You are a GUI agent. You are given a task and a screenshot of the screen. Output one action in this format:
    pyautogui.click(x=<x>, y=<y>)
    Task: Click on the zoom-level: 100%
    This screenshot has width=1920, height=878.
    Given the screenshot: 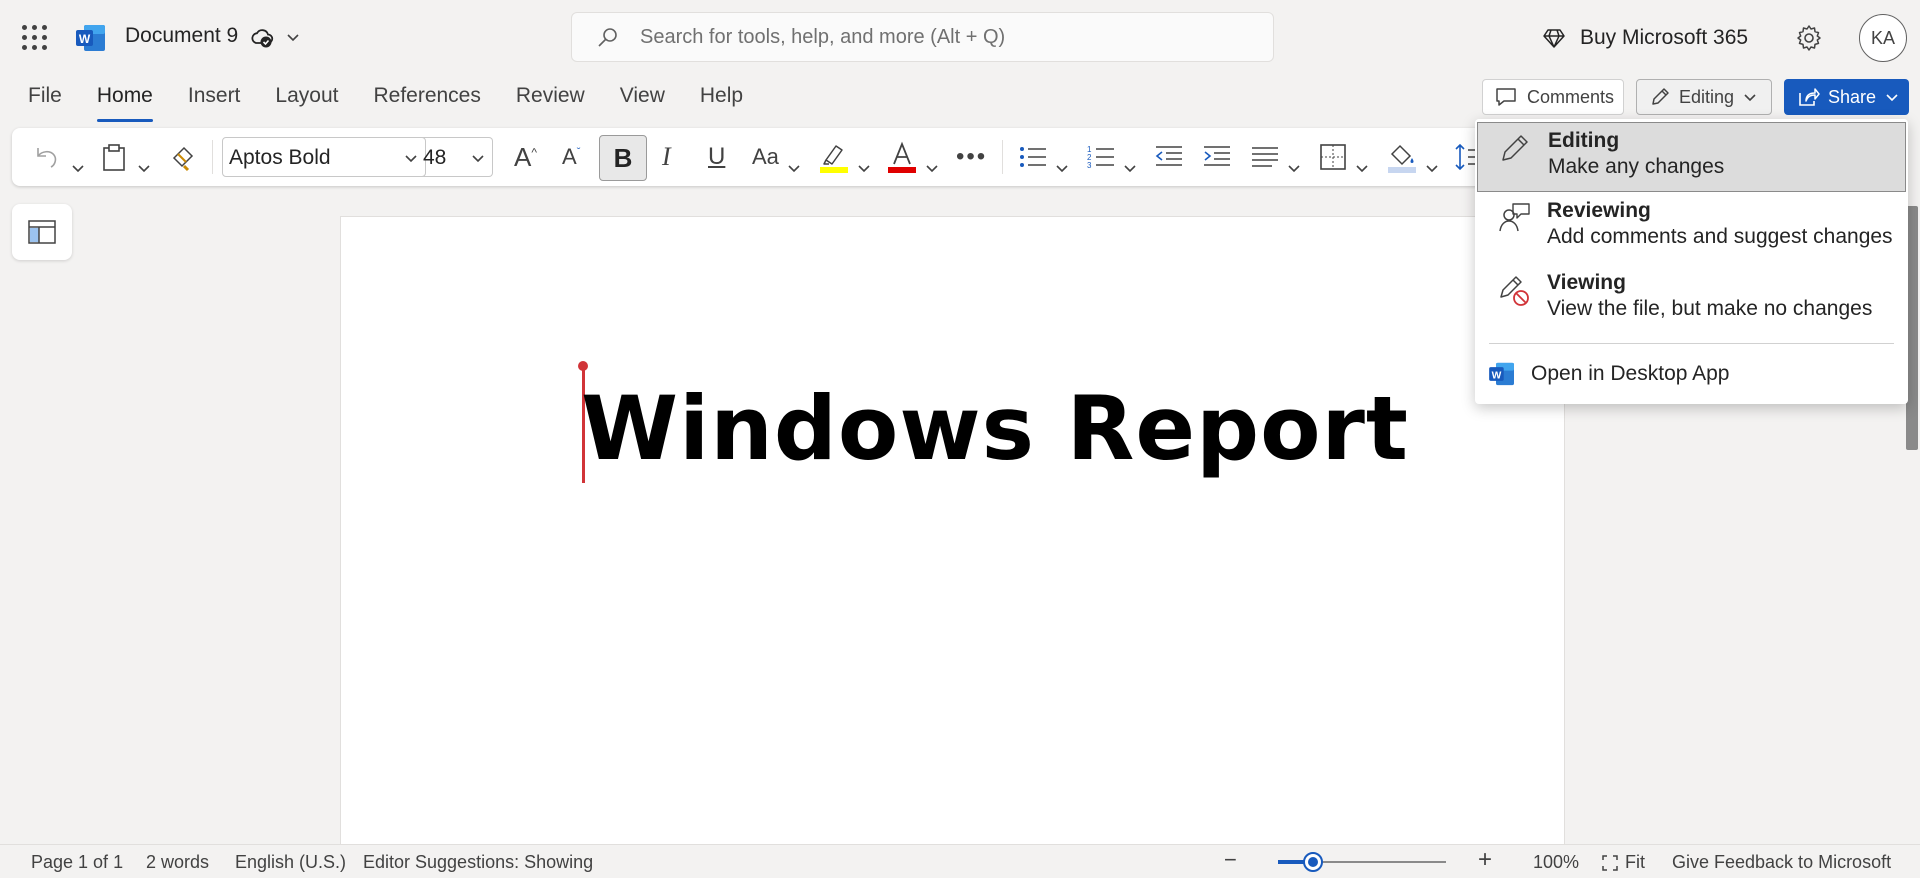 What is the action you would take?
    pyautogui.click(x=1556, y=862)
    